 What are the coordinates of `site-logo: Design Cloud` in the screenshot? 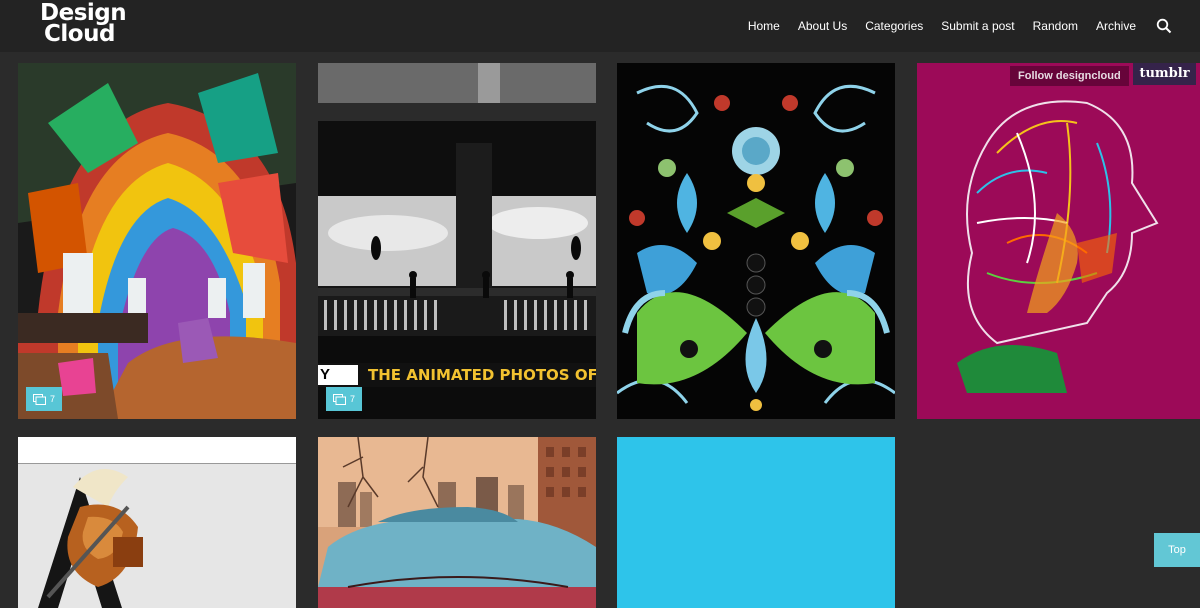 It's located at (83, 24).